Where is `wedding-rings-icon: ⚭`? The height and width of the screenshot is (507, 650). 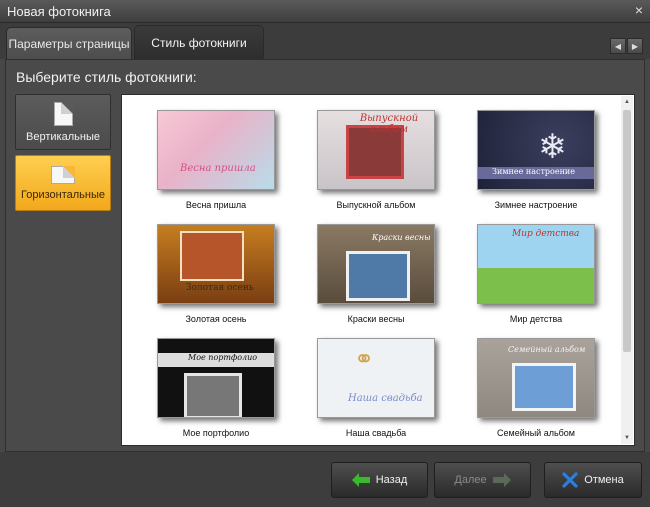 wedding-rings-icon: ⚭ is located at coordinates (364, 359).